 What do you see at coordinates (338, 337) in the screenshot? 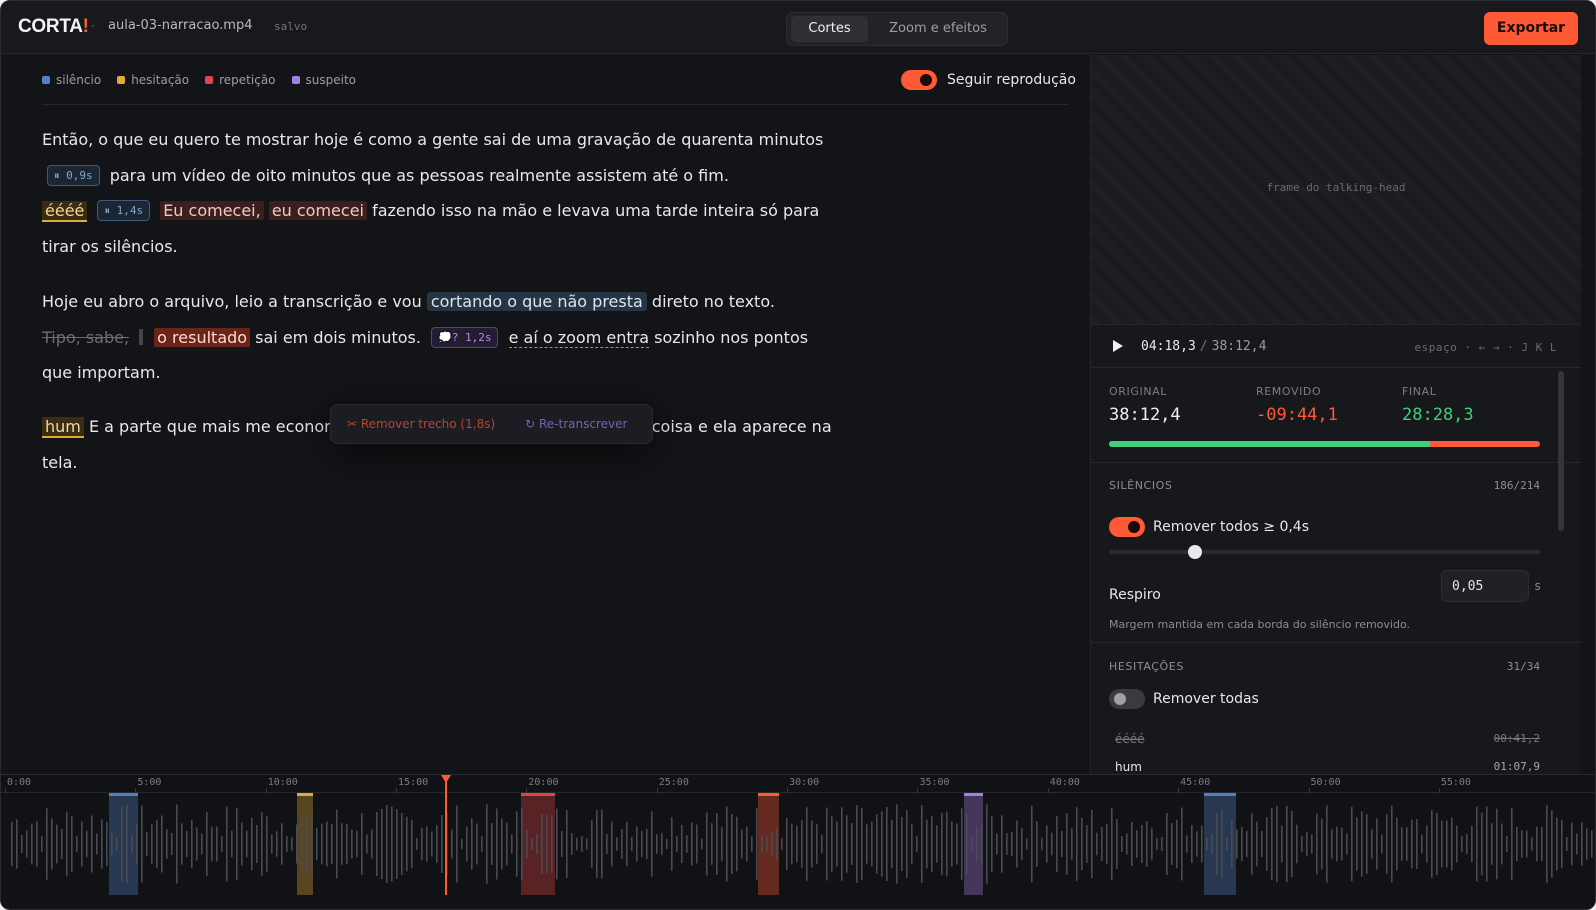
I see `transcript-text: sai em dois minutos.` at bounding box center [338, 337].